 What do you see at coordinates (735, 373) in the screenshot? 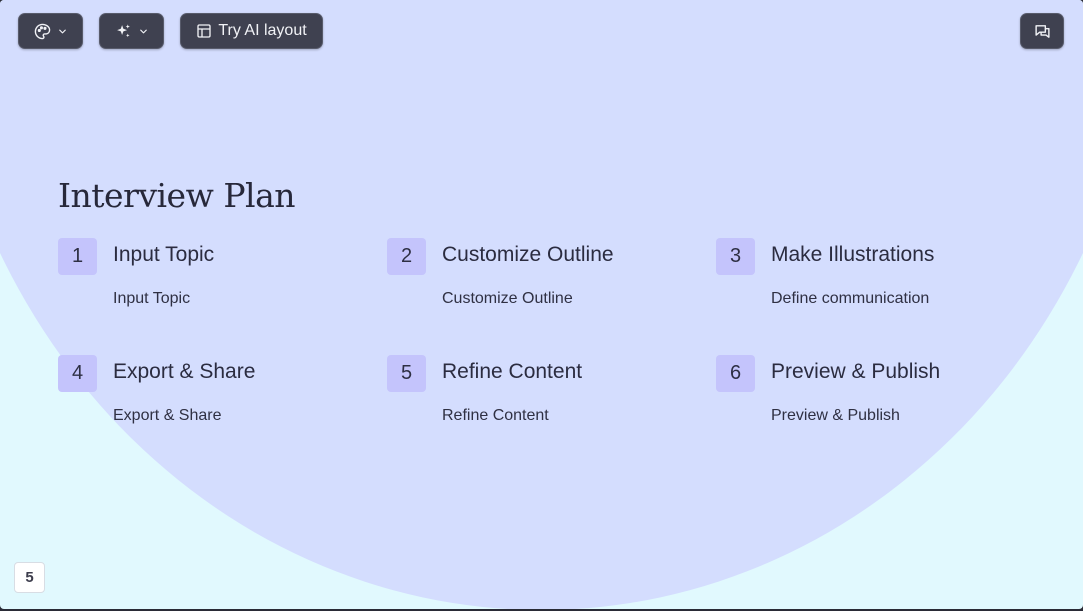
I see `step-number-badge: 6` at bounding box center [735, 373].